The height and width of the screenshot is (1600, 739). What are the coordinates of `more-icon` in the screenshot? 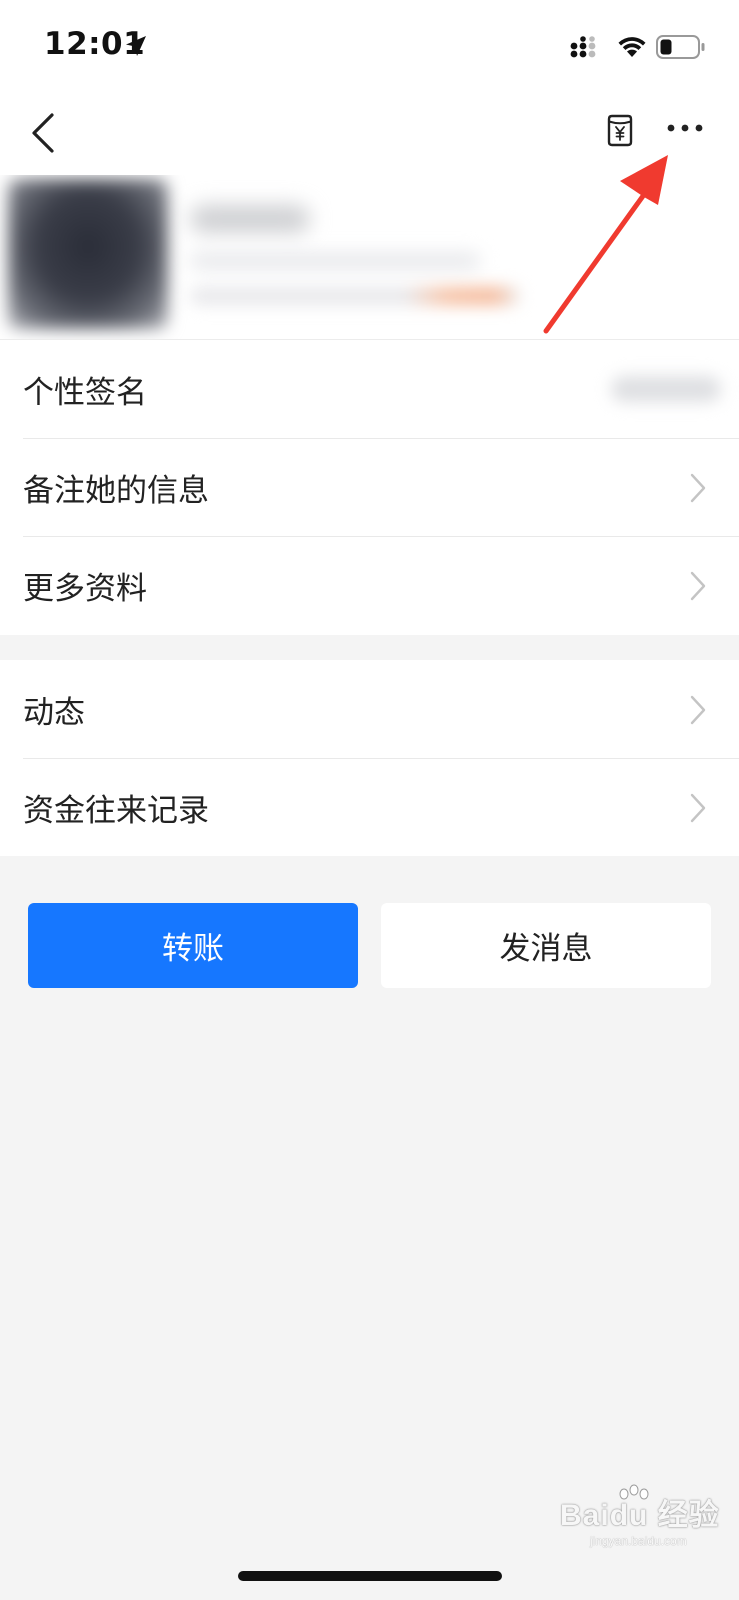 It's located at (685, 128).